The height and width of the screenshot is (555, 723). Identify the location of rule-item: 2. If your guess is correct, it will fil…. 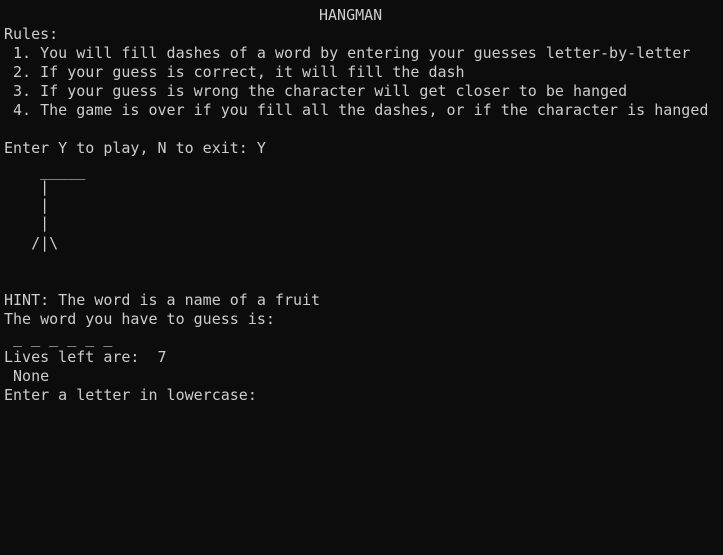
(234, 72).